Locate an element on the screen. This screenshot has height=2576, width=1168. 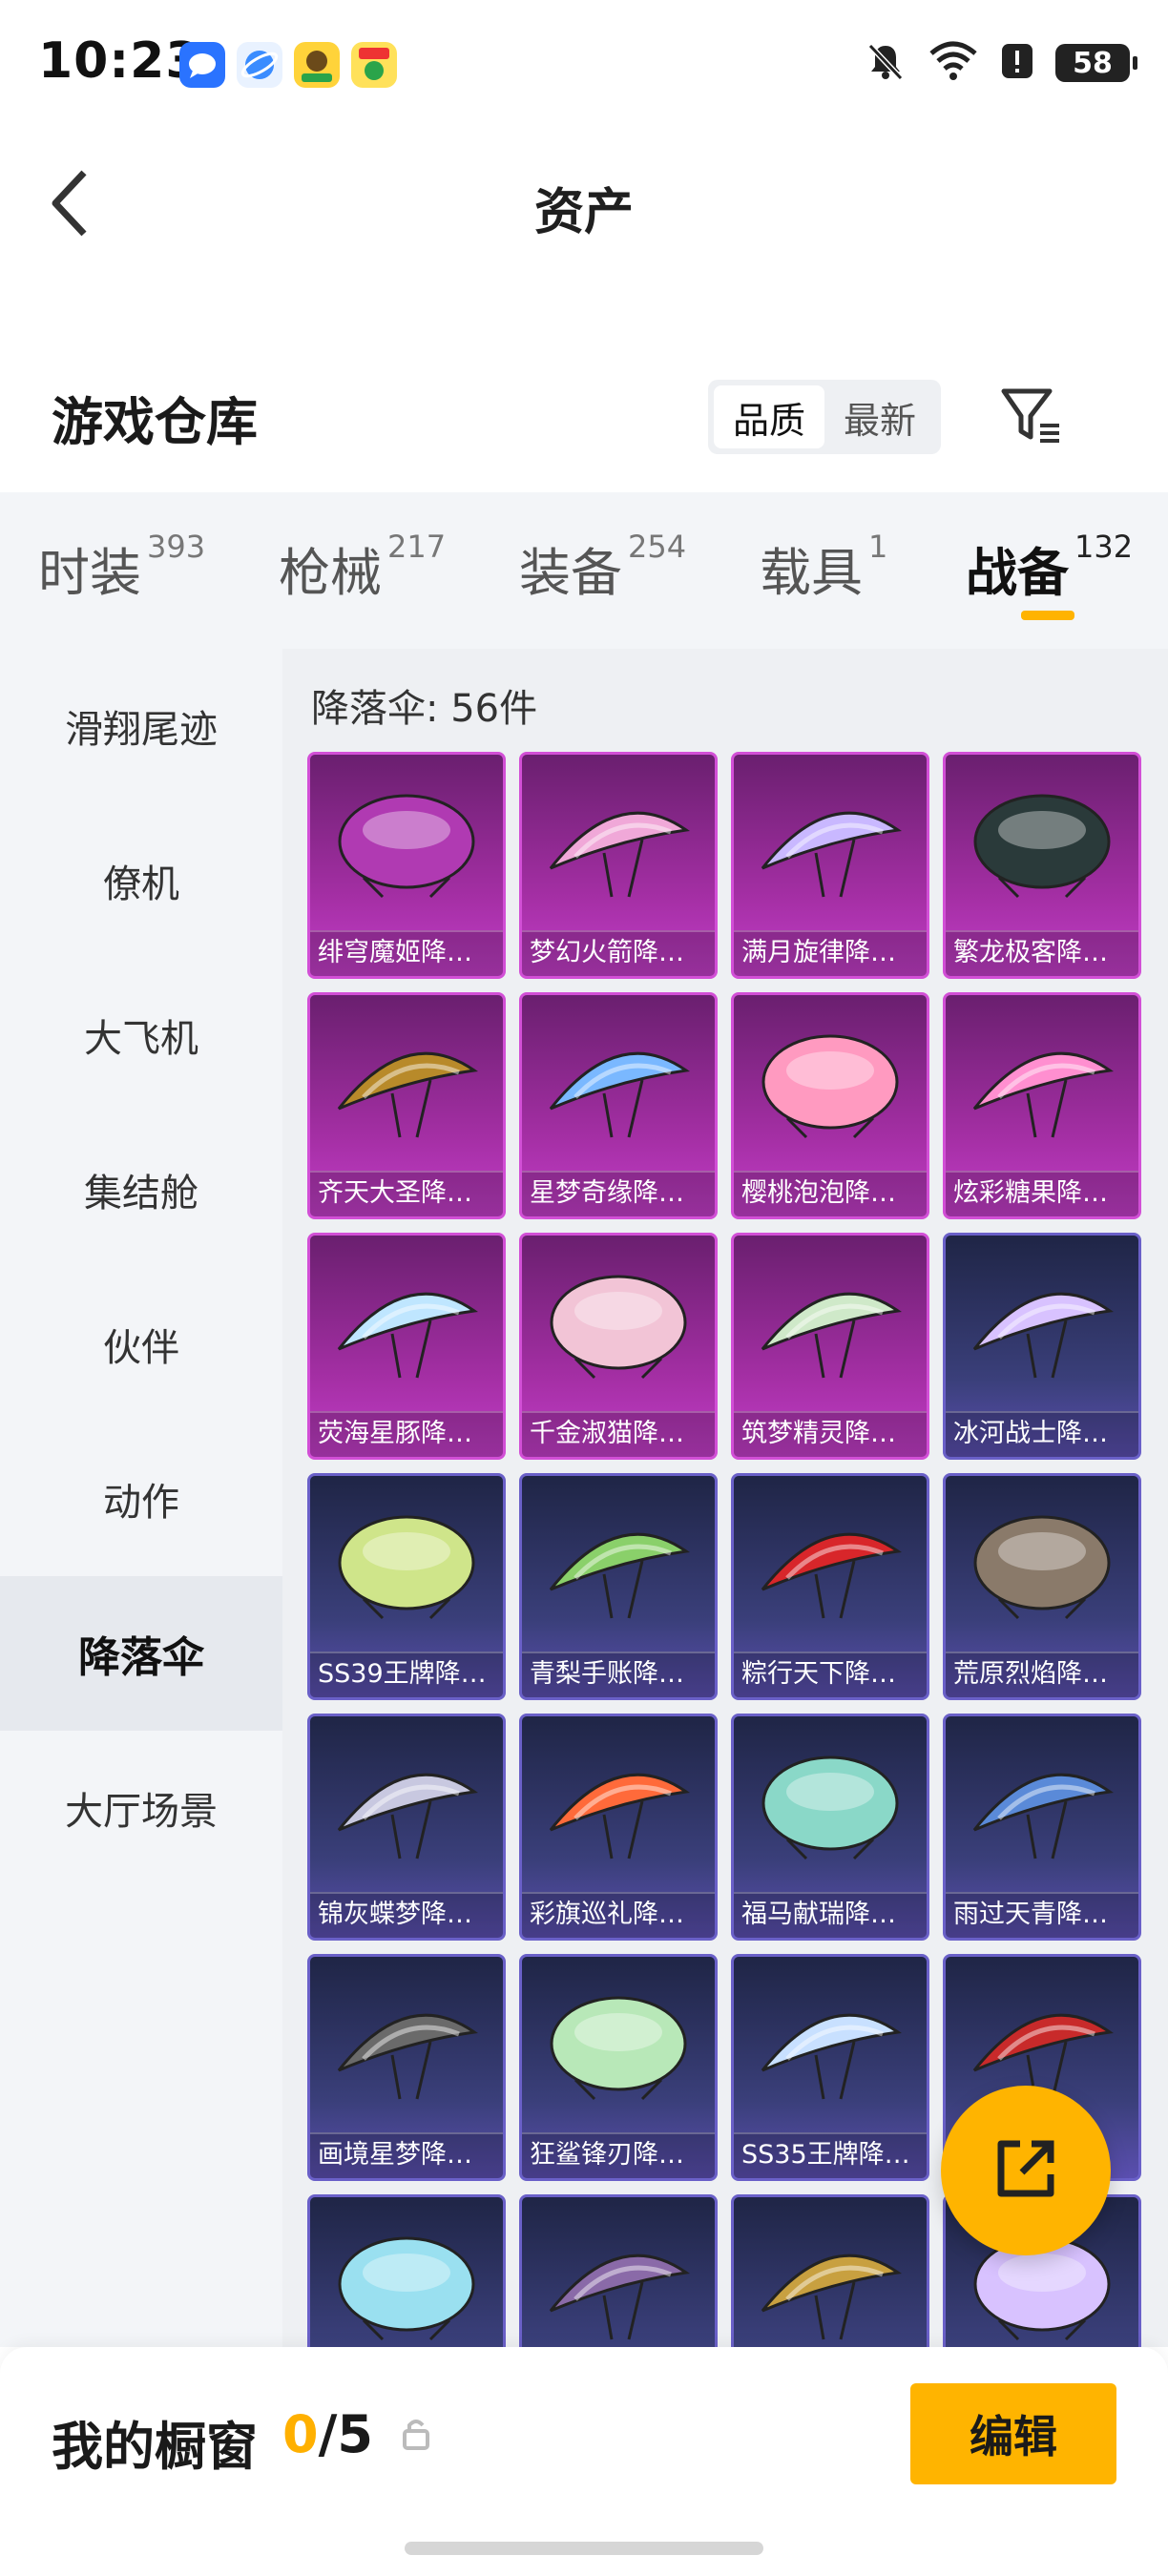
page-title: 资产 is located at coordinates (583, 212).